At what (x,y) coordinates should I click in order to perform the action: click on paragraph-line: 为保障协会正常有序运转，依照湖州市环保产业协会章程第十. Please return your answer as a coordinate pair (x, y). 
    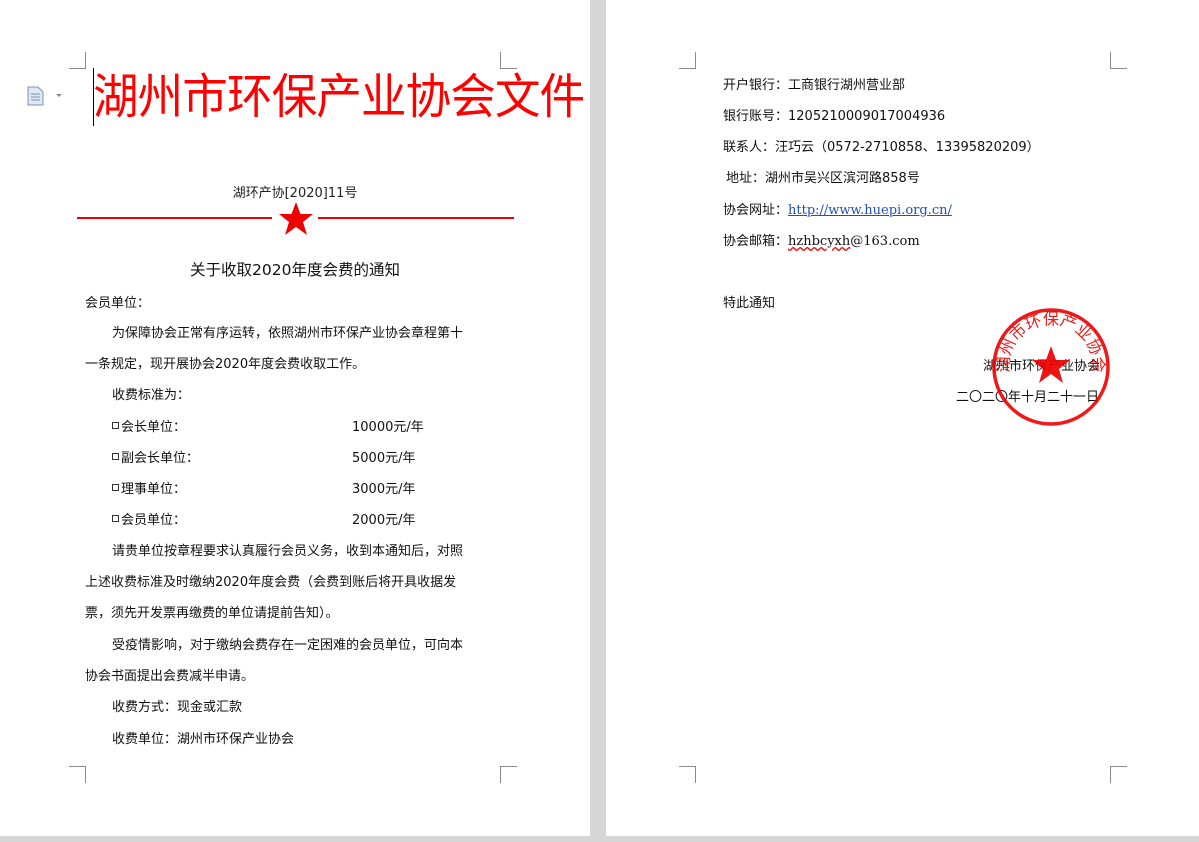
    Looking at the image, I should click on (288, 333).